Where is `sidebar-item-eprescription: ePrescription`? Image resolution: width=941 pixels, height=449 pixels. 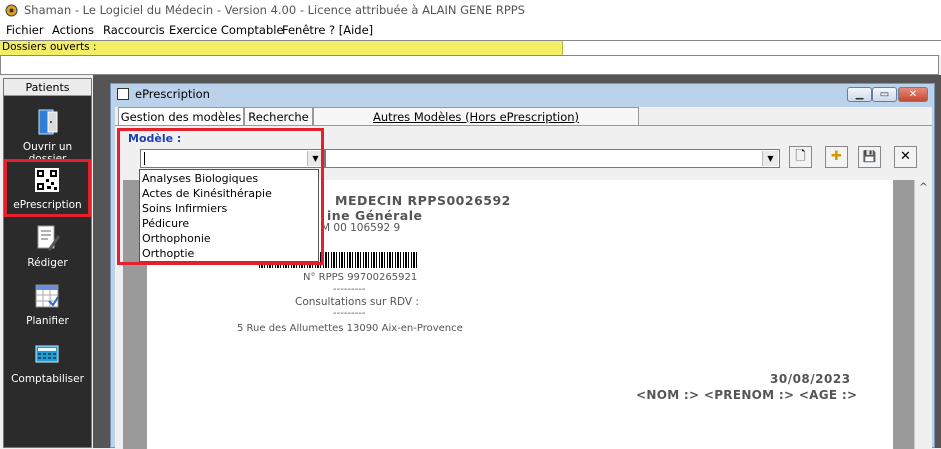
sidebar-item-eprescription: ePrescription is located at coordinates (47, 188).